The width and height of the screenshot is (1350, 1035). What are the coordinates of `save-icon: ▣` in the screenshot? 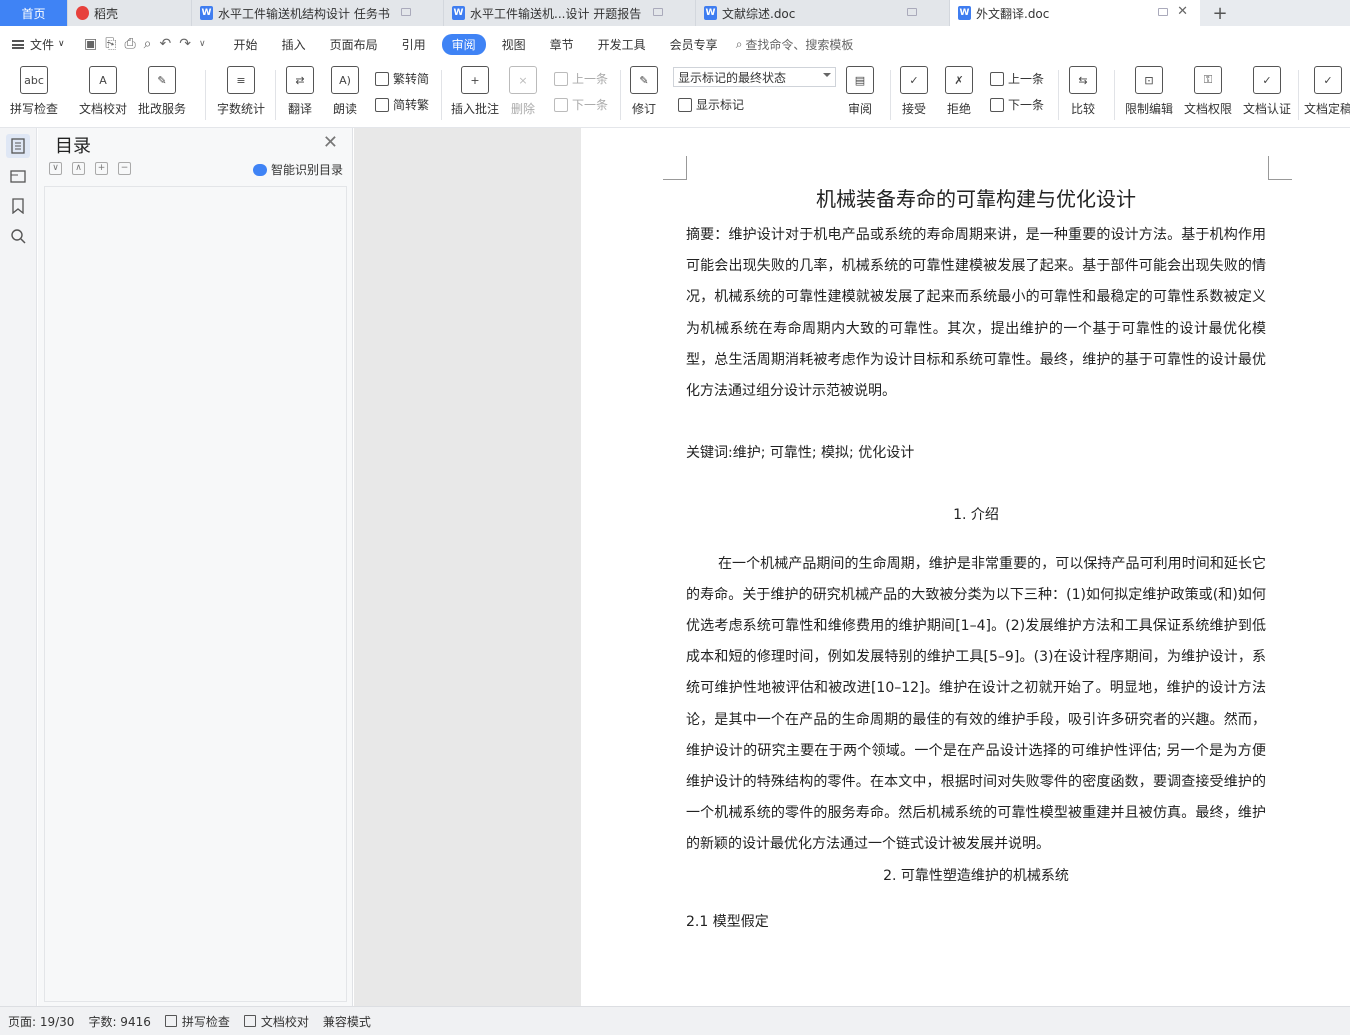 It's located at (90, 44).